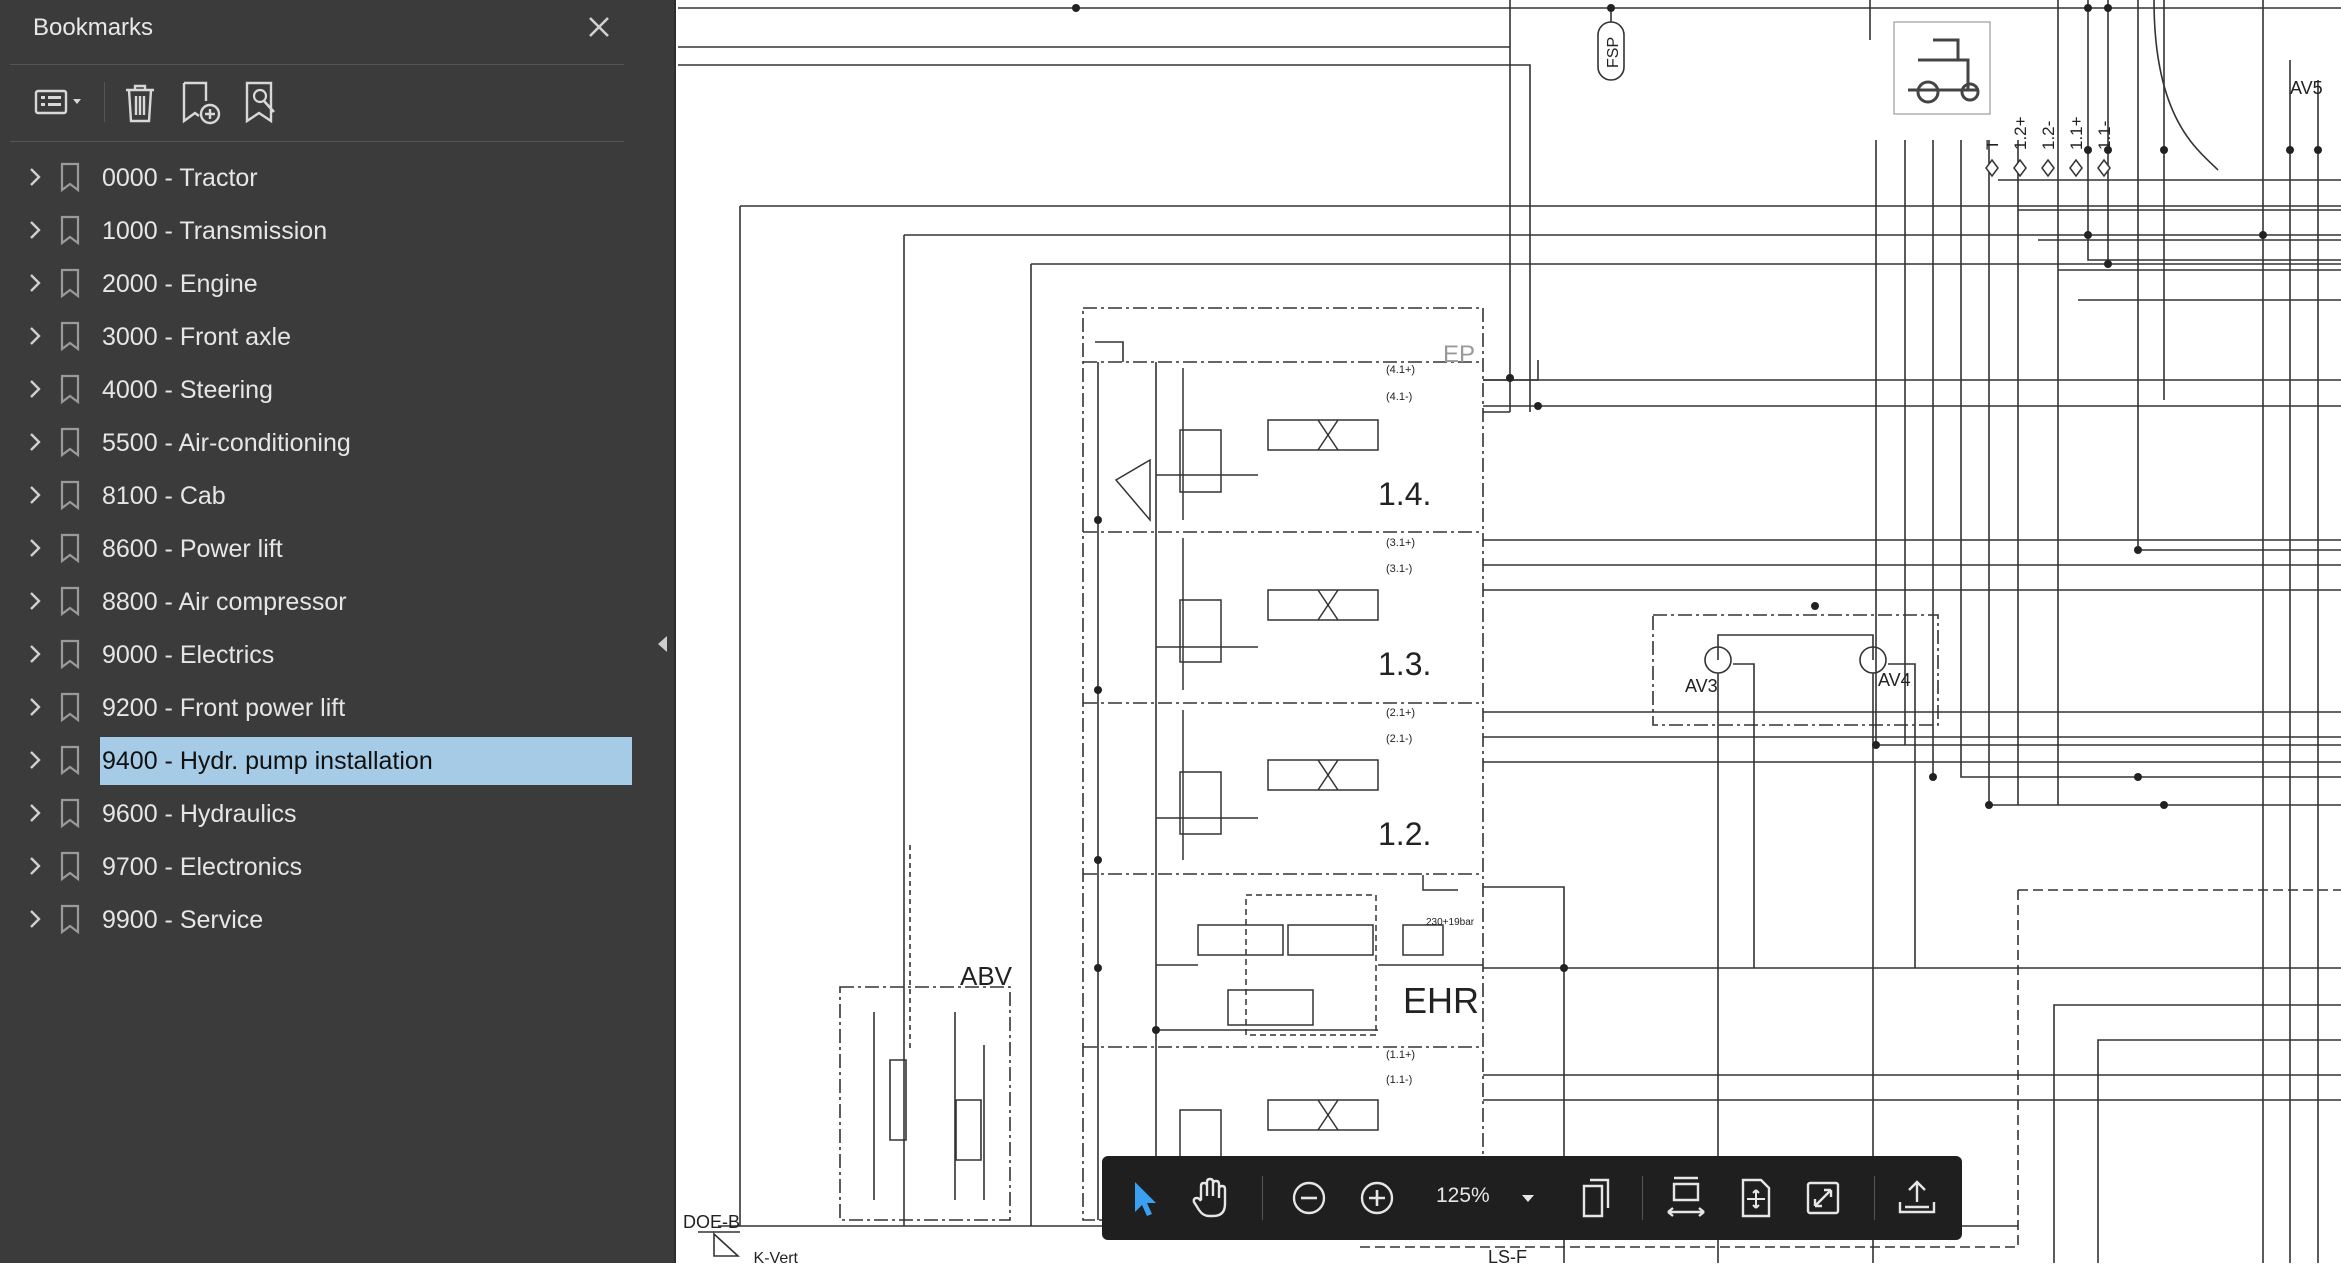 This screenshot has height=1268, width=2341. Describe the element at coordinates (366, 761) in the screenshot. I see `bookmark-label: 9400 - Hydr. pump installation` at that location.